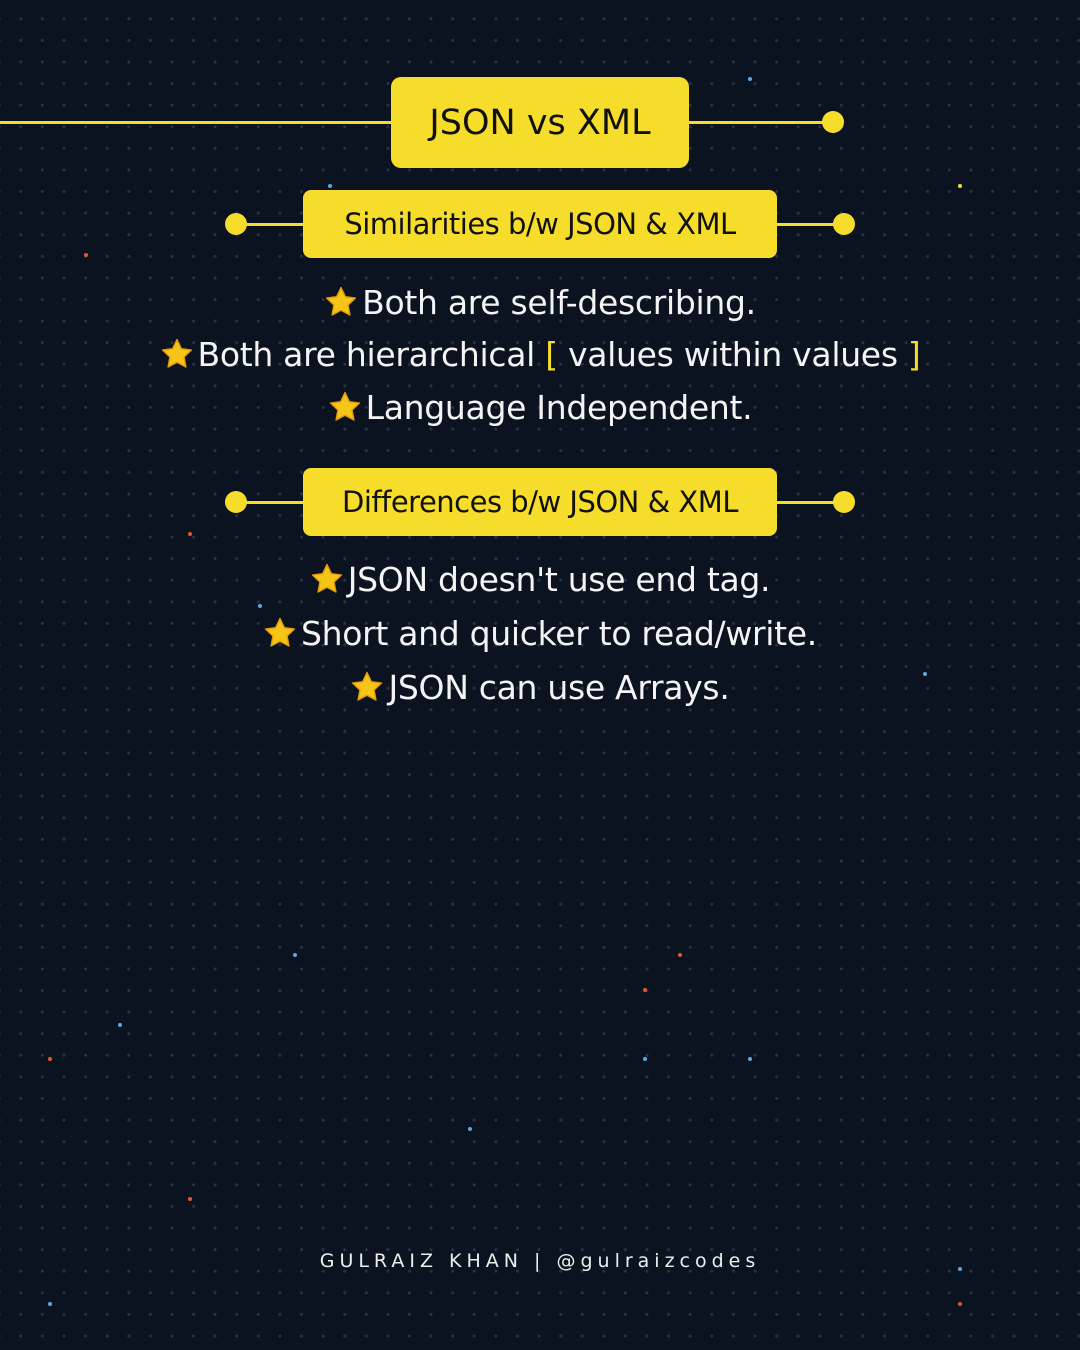  I want to click on title-connector-dot, so click(833, 122).